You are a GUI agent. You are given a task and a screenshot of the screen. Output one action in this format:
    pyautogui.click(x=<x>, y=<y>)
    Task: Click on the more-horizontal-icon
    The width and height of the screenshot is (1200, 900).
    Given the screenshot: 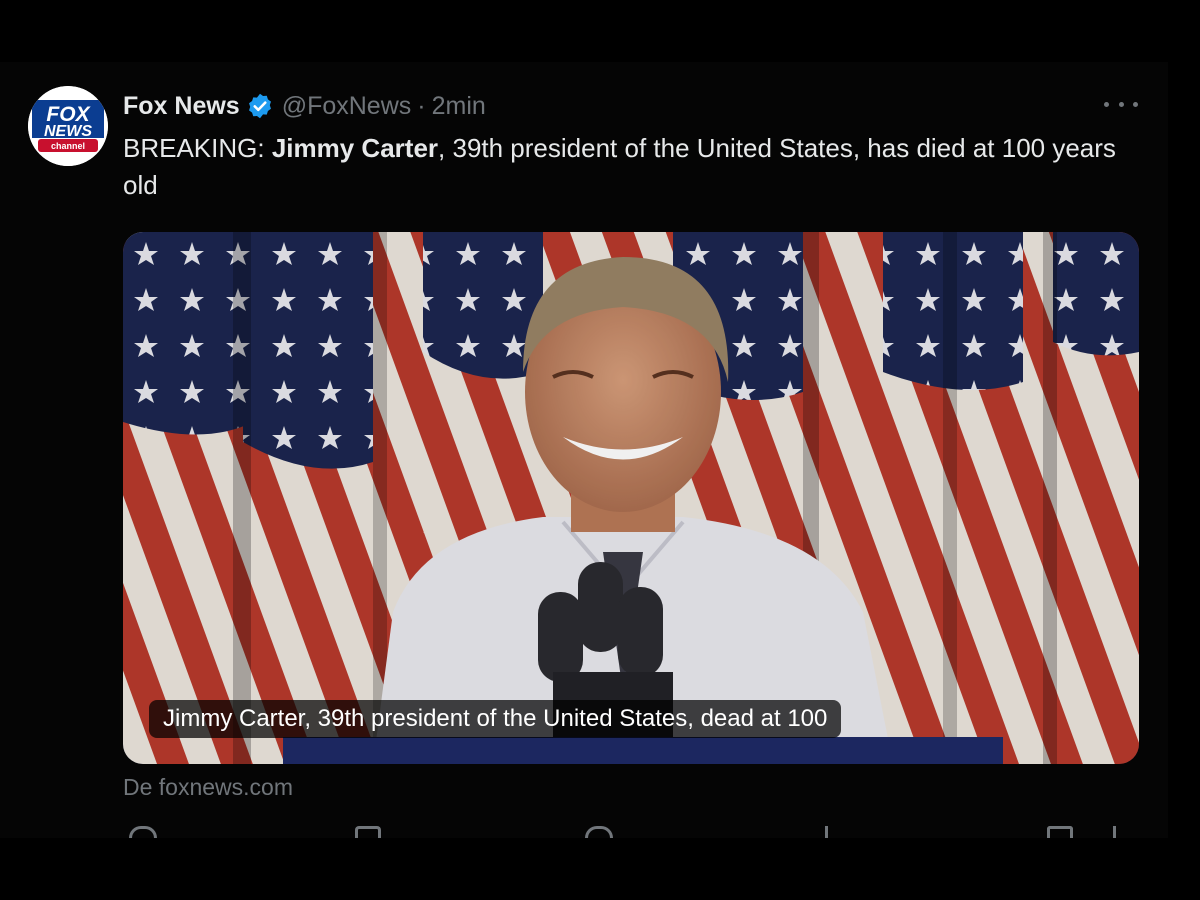 What is the action you would take?
    pyautogui.click(x=1121, y=104)
    